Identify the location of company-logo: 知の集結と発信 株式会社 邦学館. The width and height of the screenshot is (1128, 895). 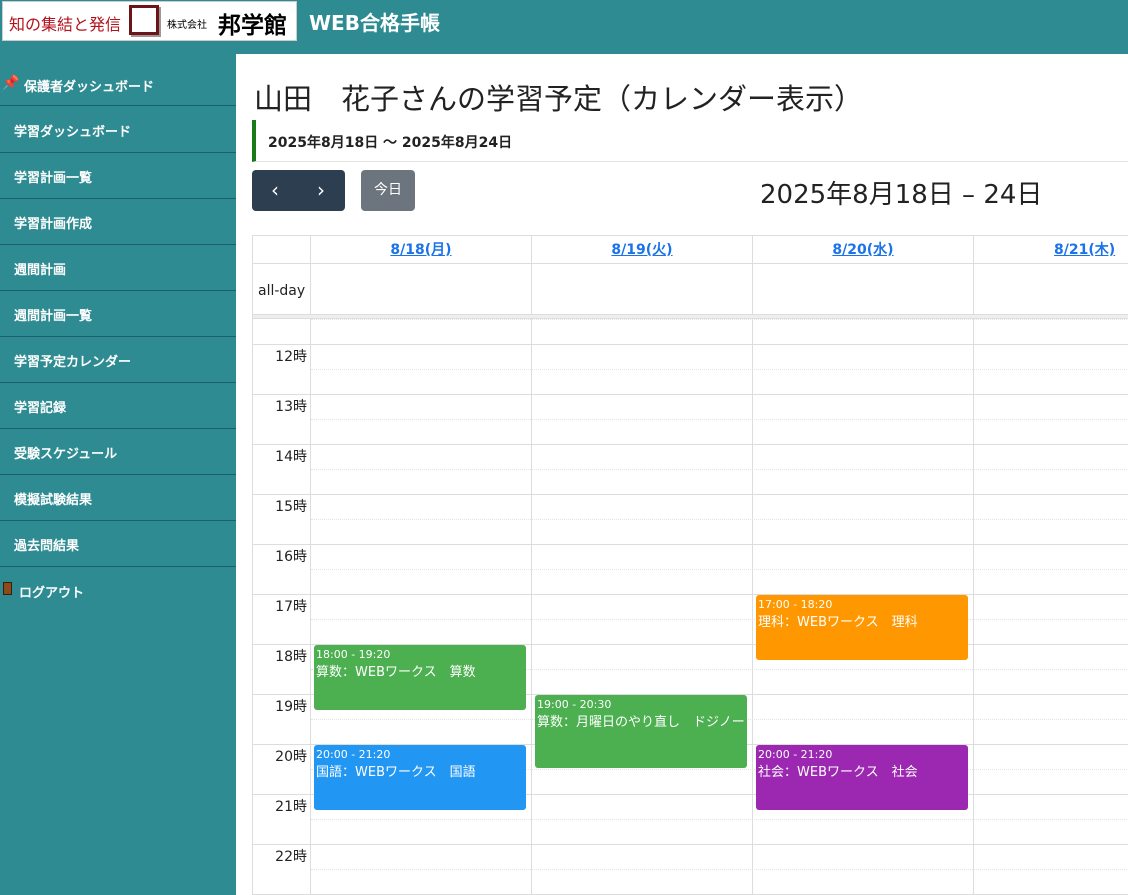
(149, 21).